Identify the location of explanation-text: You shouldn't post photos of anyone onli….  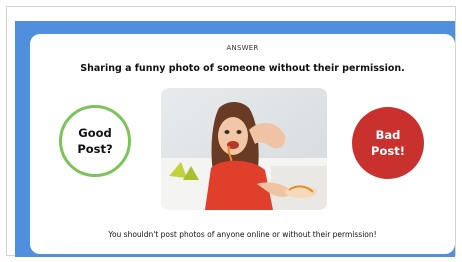
(242, 234).